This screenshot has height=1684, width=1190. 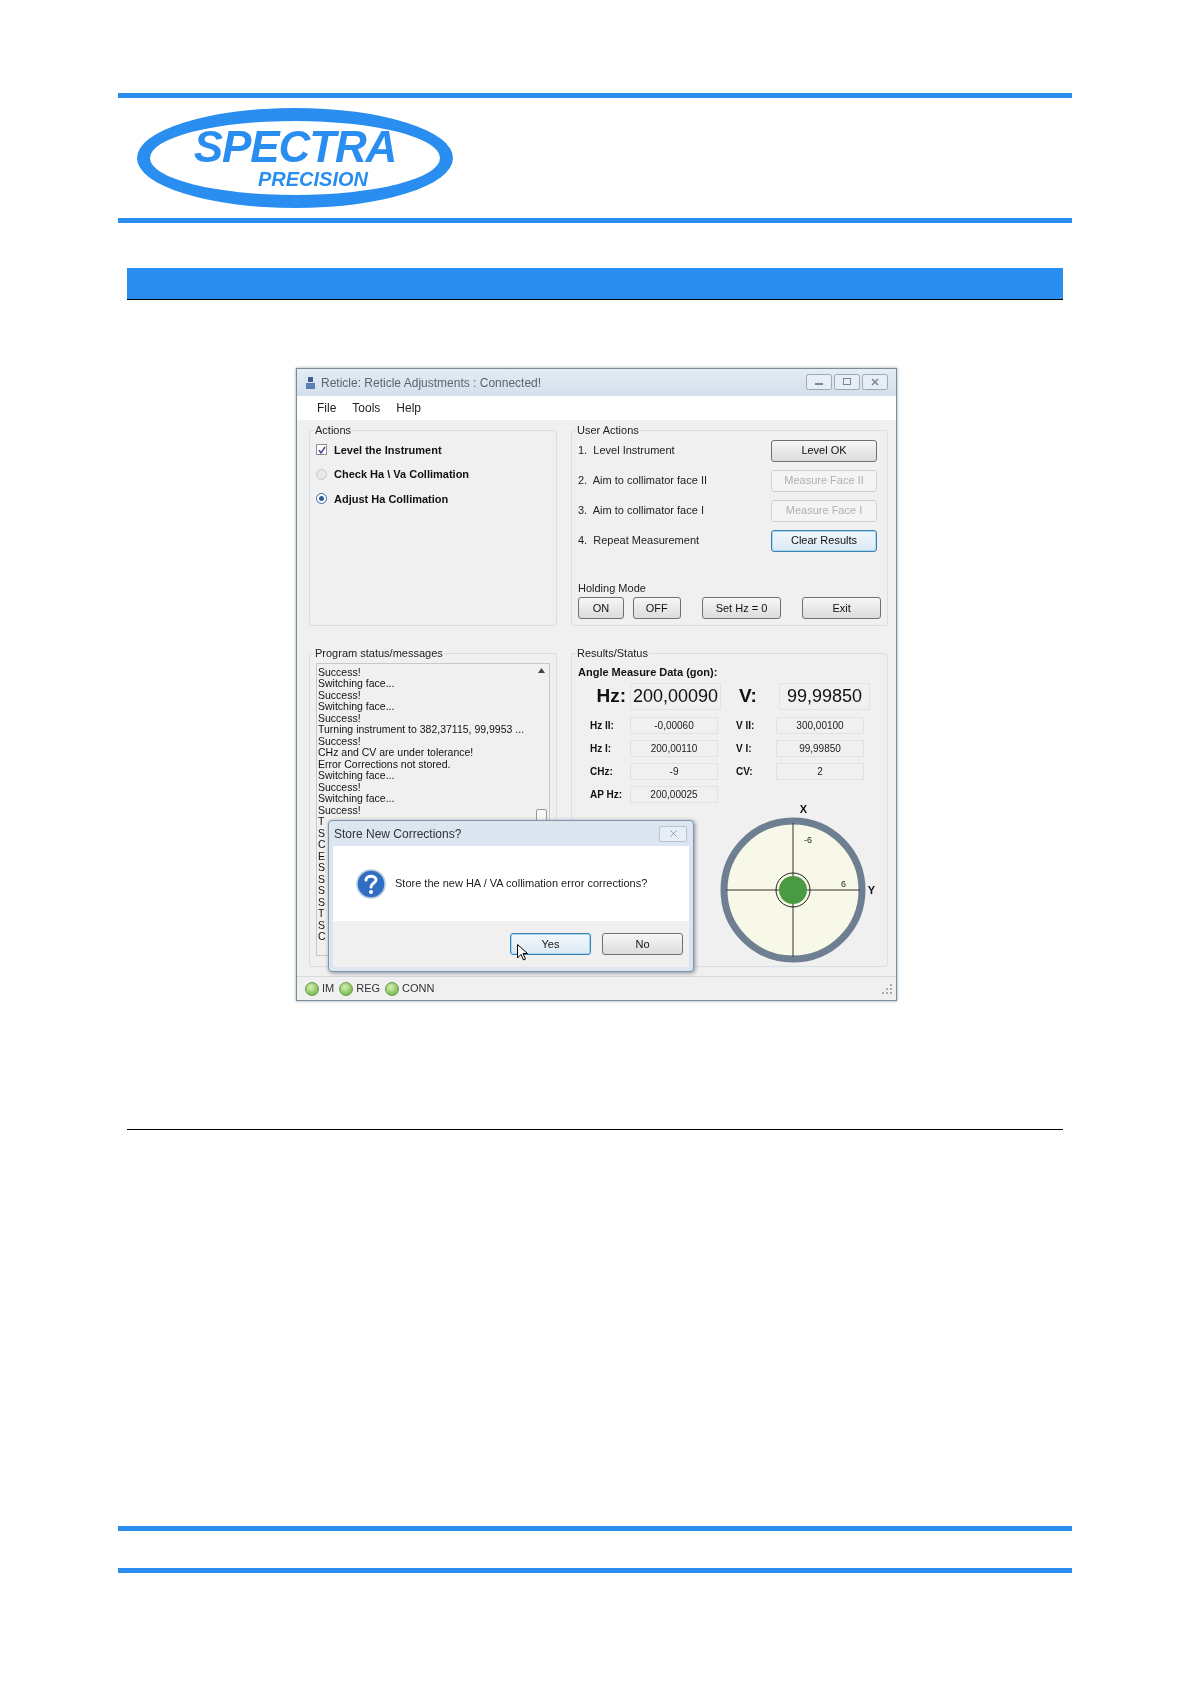 What do you see at coordinates (541, 670) in the screenshot?
I see `scroll-up-icon` at bounding box center [541, 670].